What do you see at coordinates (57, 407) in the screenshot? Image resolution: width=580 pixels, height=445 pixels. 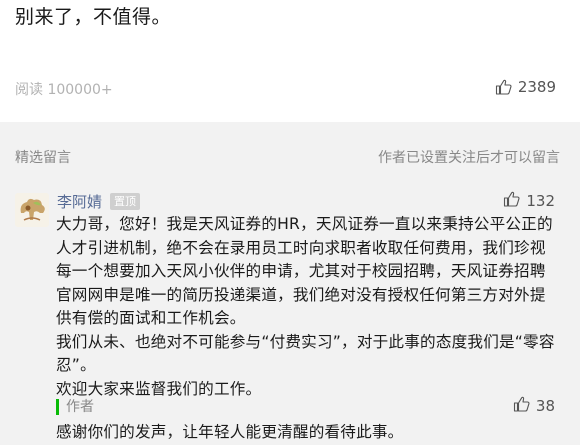 I see `reply-indicator-bar` at bounding box center [57, 407].